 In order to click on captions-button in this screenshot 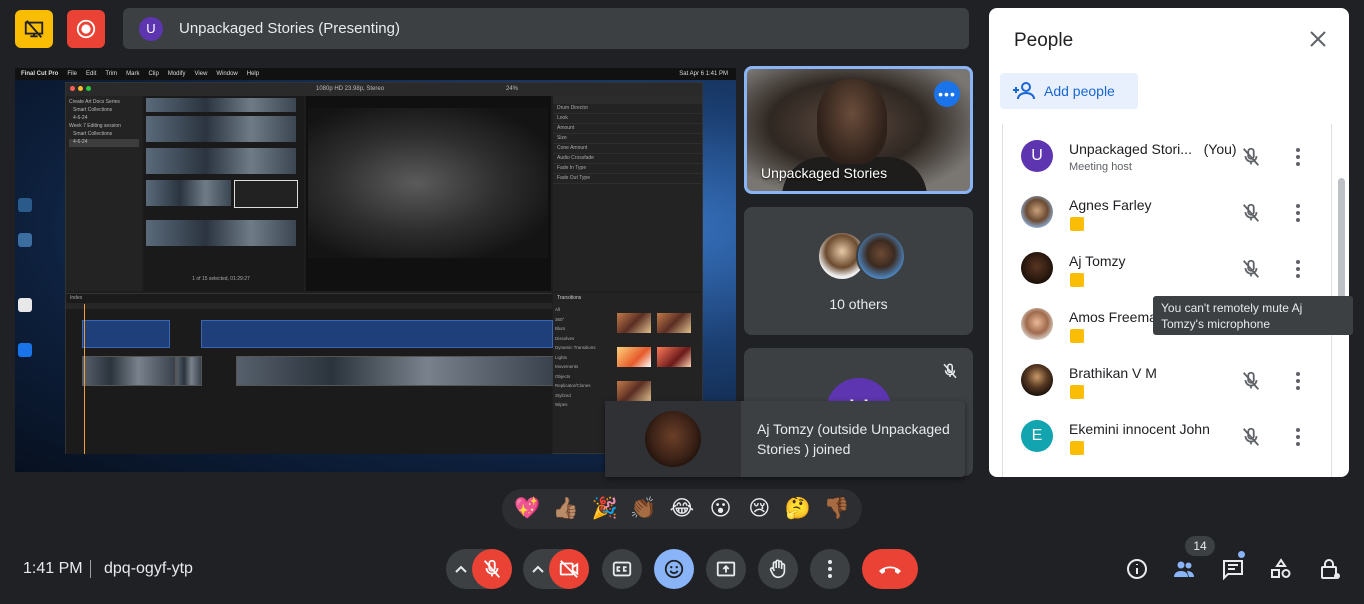, I will do `click(622, 569)`.